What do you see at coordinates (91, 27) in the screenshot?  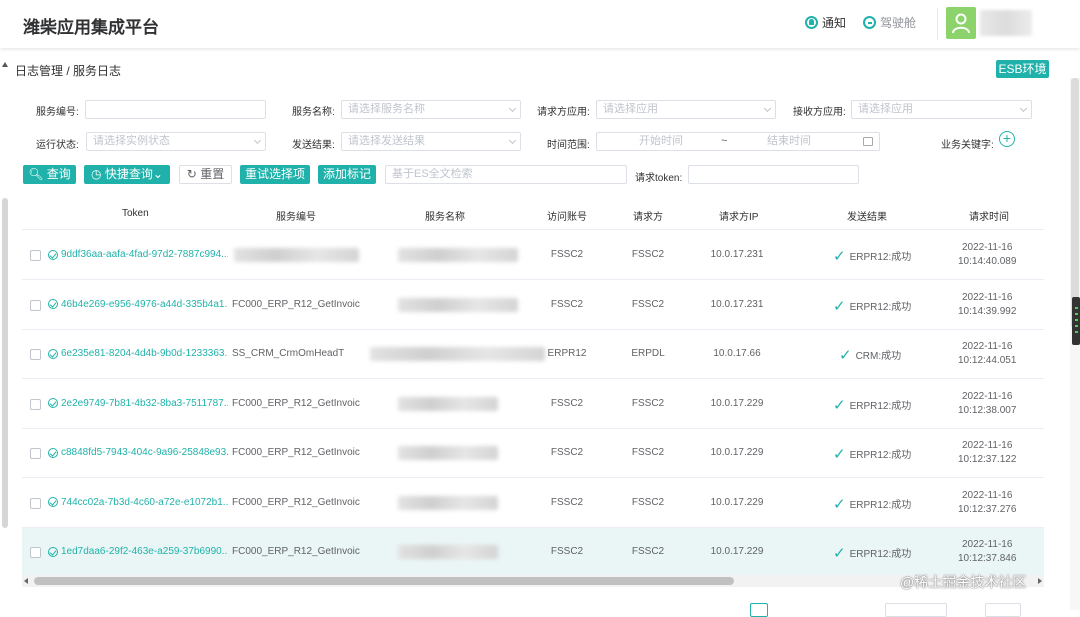 I see `app-title: 潍柴应用集成平台` at bounding box center [91, 27].